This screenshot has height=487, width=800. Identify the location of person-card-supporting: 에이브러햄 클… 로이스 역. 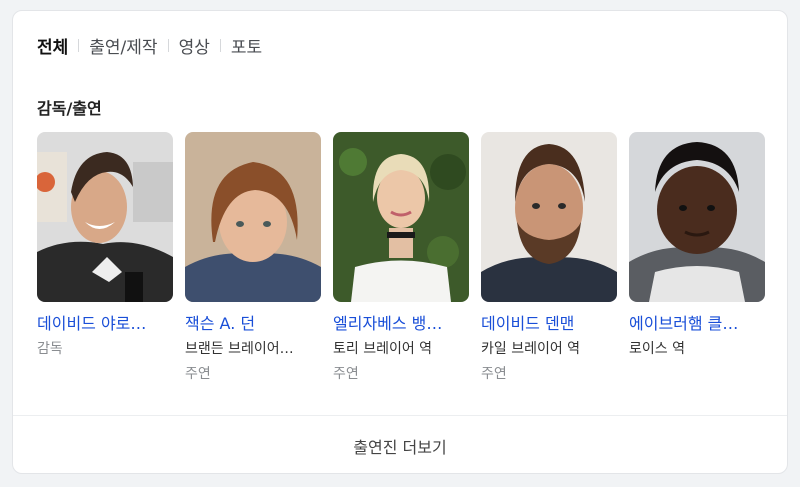
(697, 258).